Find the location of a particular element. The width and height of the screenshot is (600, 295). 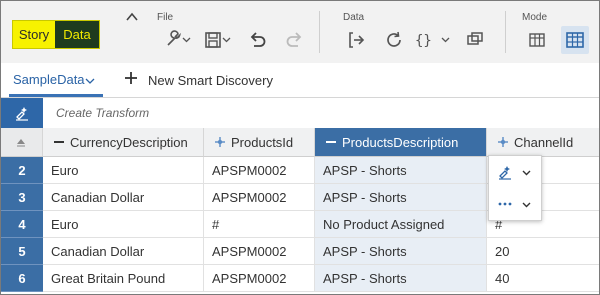

import-icon is located at coordinates (356, 40).